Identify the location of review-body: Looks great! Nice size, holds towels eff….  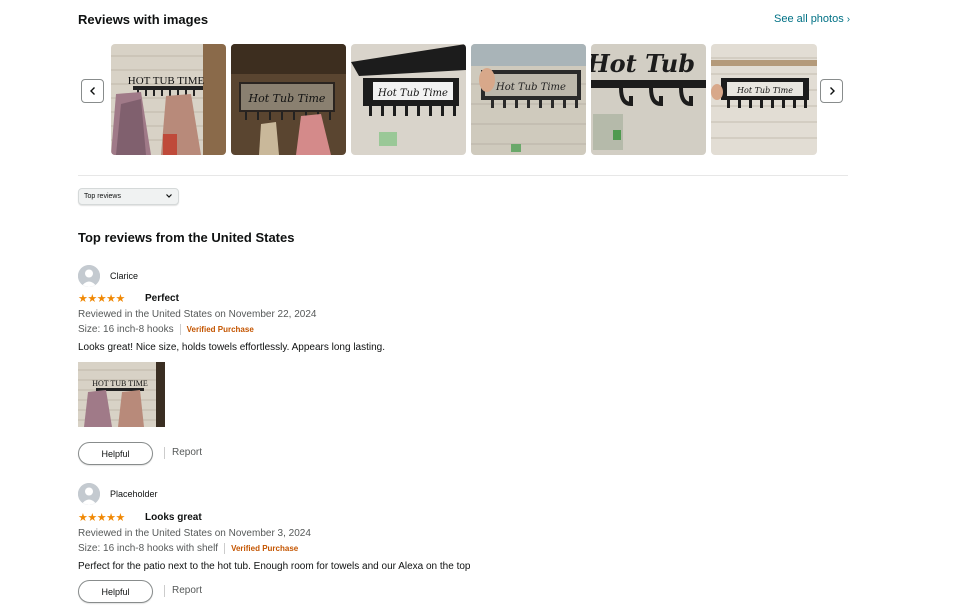
(232, 347).